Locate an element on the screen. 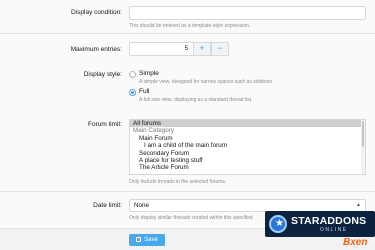 This screenshot has height=250, width=375. maximum-entries-label: Maximum entries: is located at coordinates (96, 49).